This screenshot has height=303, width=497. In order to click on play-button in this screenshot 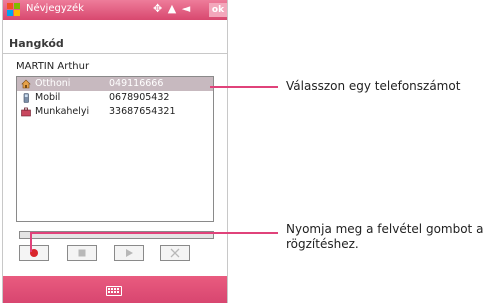, I will do `click(129, 253)`.